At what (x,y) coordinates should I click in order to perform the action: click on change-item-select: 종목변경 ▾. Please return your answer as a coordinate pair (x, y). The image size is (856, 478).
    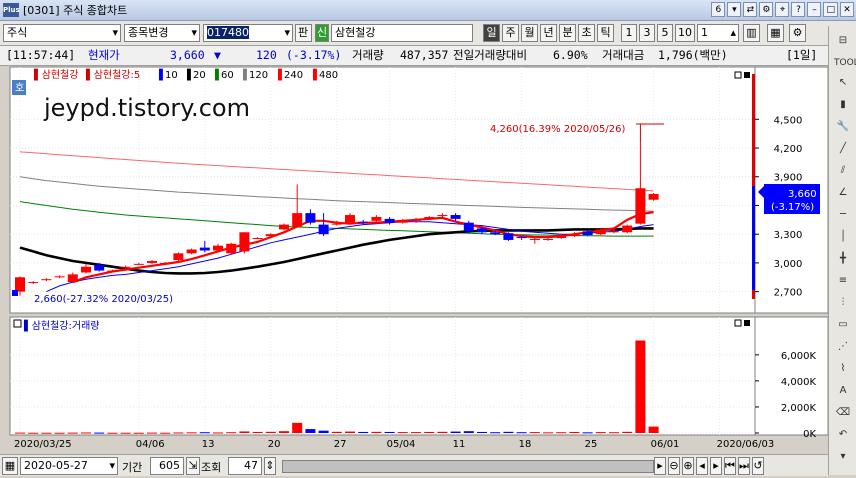
    Looking at the image, I should click on (162, 33).